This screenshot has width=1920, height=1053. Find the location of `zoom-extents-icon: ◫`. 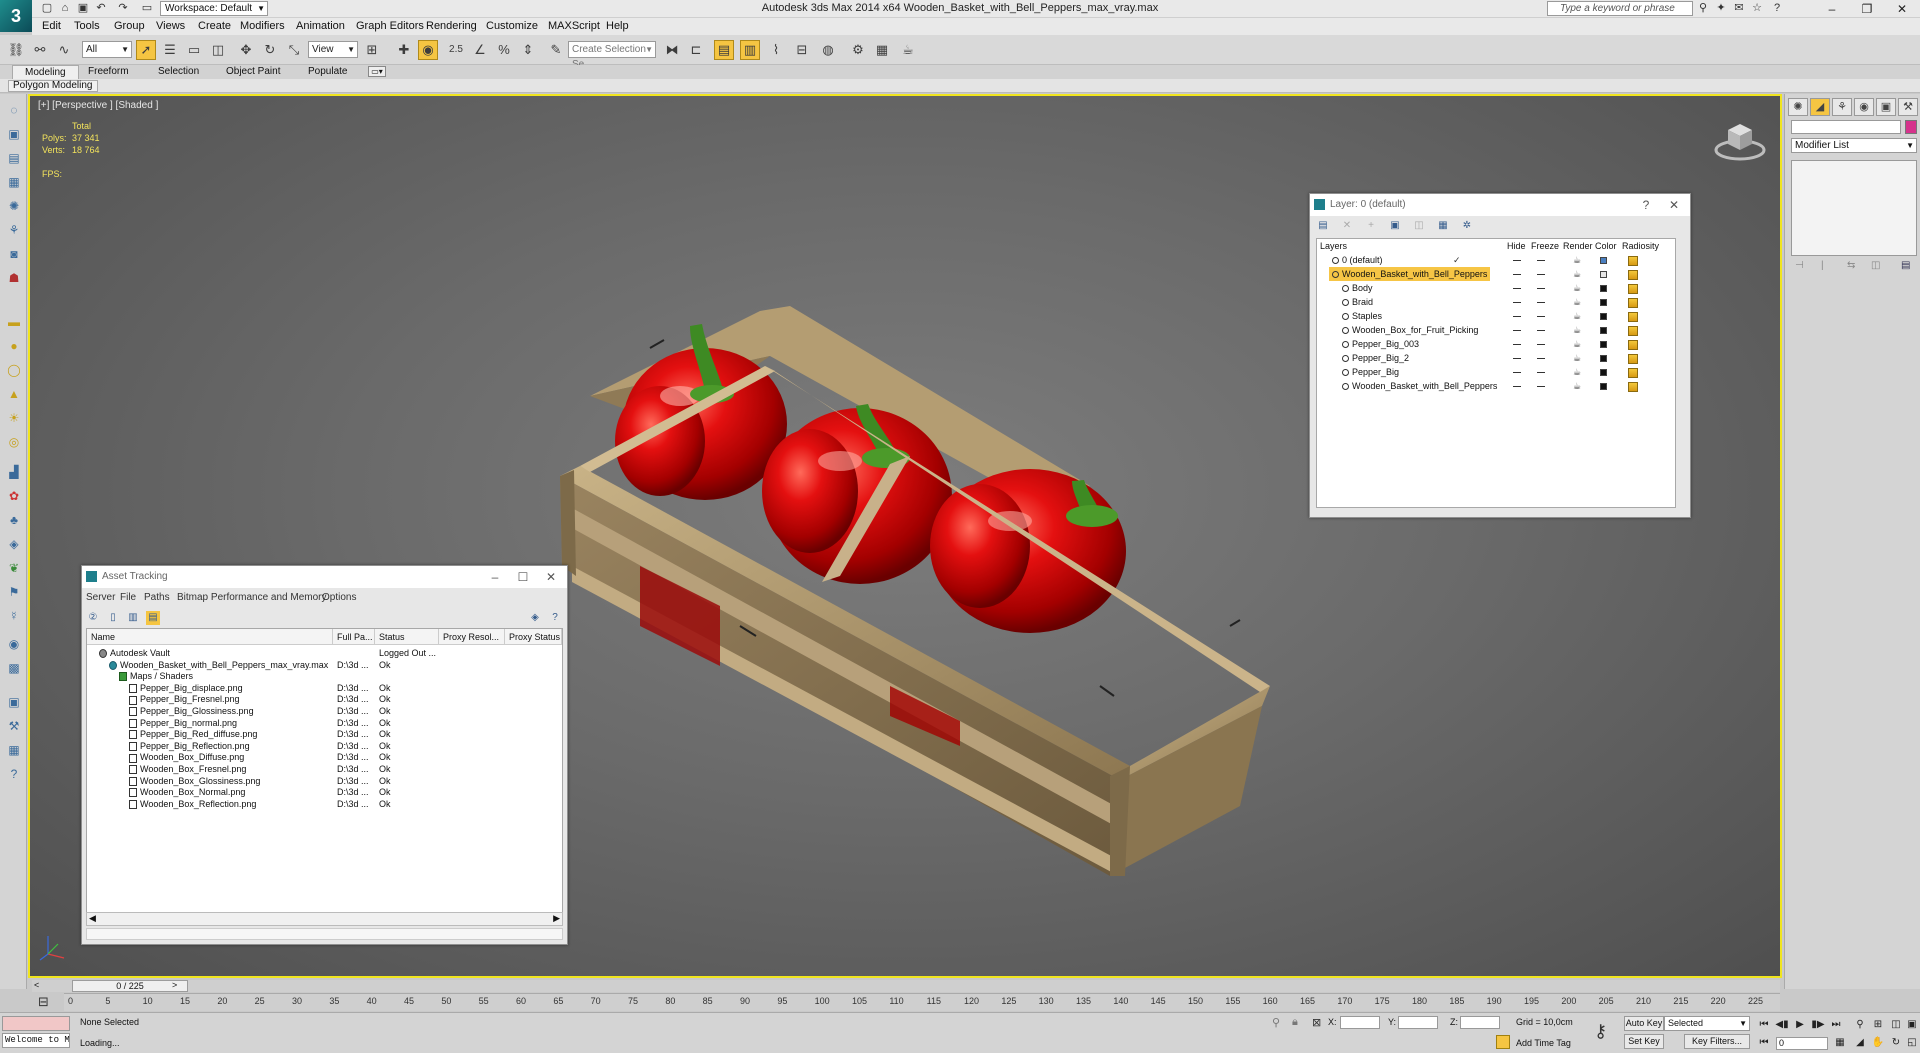

zoom-extents-icon: ◫ is located at coordinates (1896, 1025).